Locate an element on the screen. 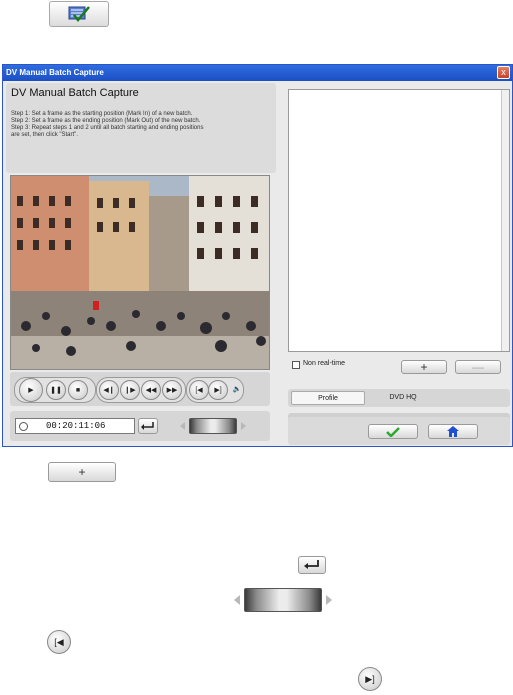  checkmark-icon is located at coordinates (393, 431).